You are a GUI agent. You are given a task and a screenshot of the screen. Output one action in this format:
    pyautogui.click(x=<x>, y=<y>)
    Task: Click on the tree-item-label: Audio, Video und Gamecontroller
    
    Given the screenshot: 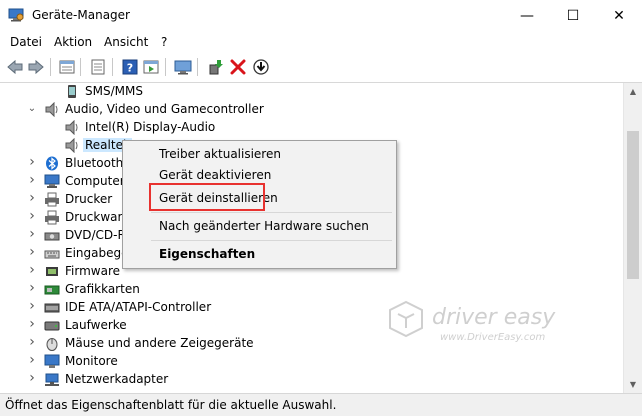 What is the action you would take?
    pyautogui.click(x=164, y=109)
    